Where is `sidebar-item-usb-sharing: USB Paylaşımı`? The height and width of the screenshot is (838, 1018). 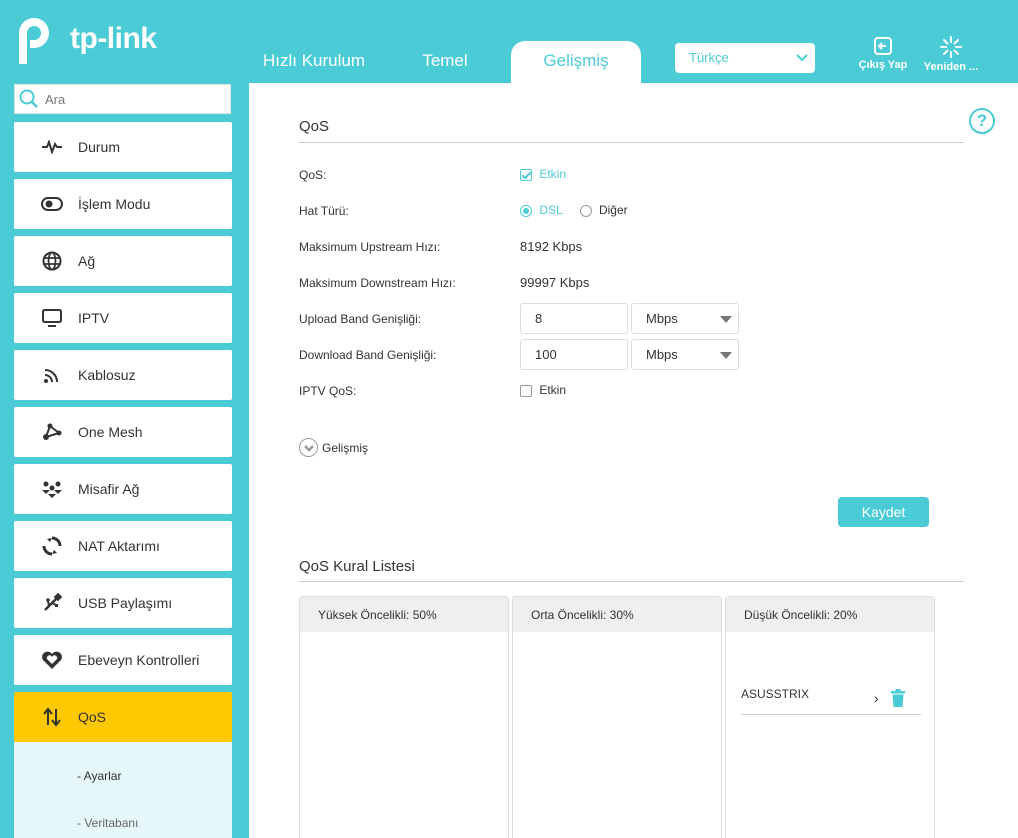 sidebar-item-usb-sharing: USB Paylaşımı is located at coordinates (123, 603).